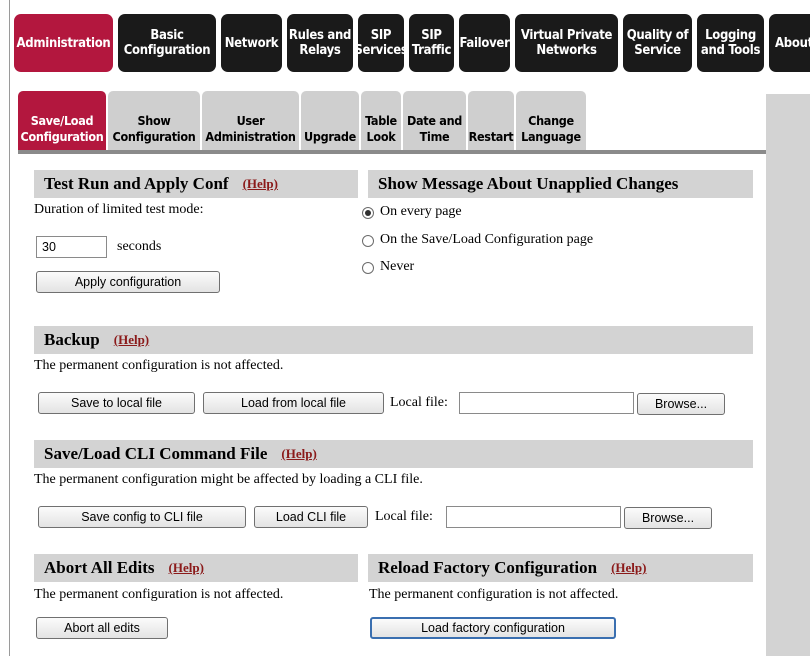 The width and height of the screenshot is (810, 656). What do you see at coordinates (139, 246) in the screenshot?
I see `seconds-label: seconds` at bounding box center [139, 246].